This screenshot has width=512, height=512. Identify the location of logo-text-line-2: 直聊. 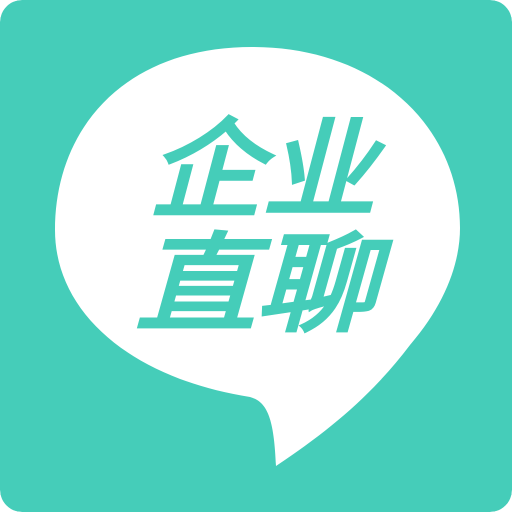
(264, 285).